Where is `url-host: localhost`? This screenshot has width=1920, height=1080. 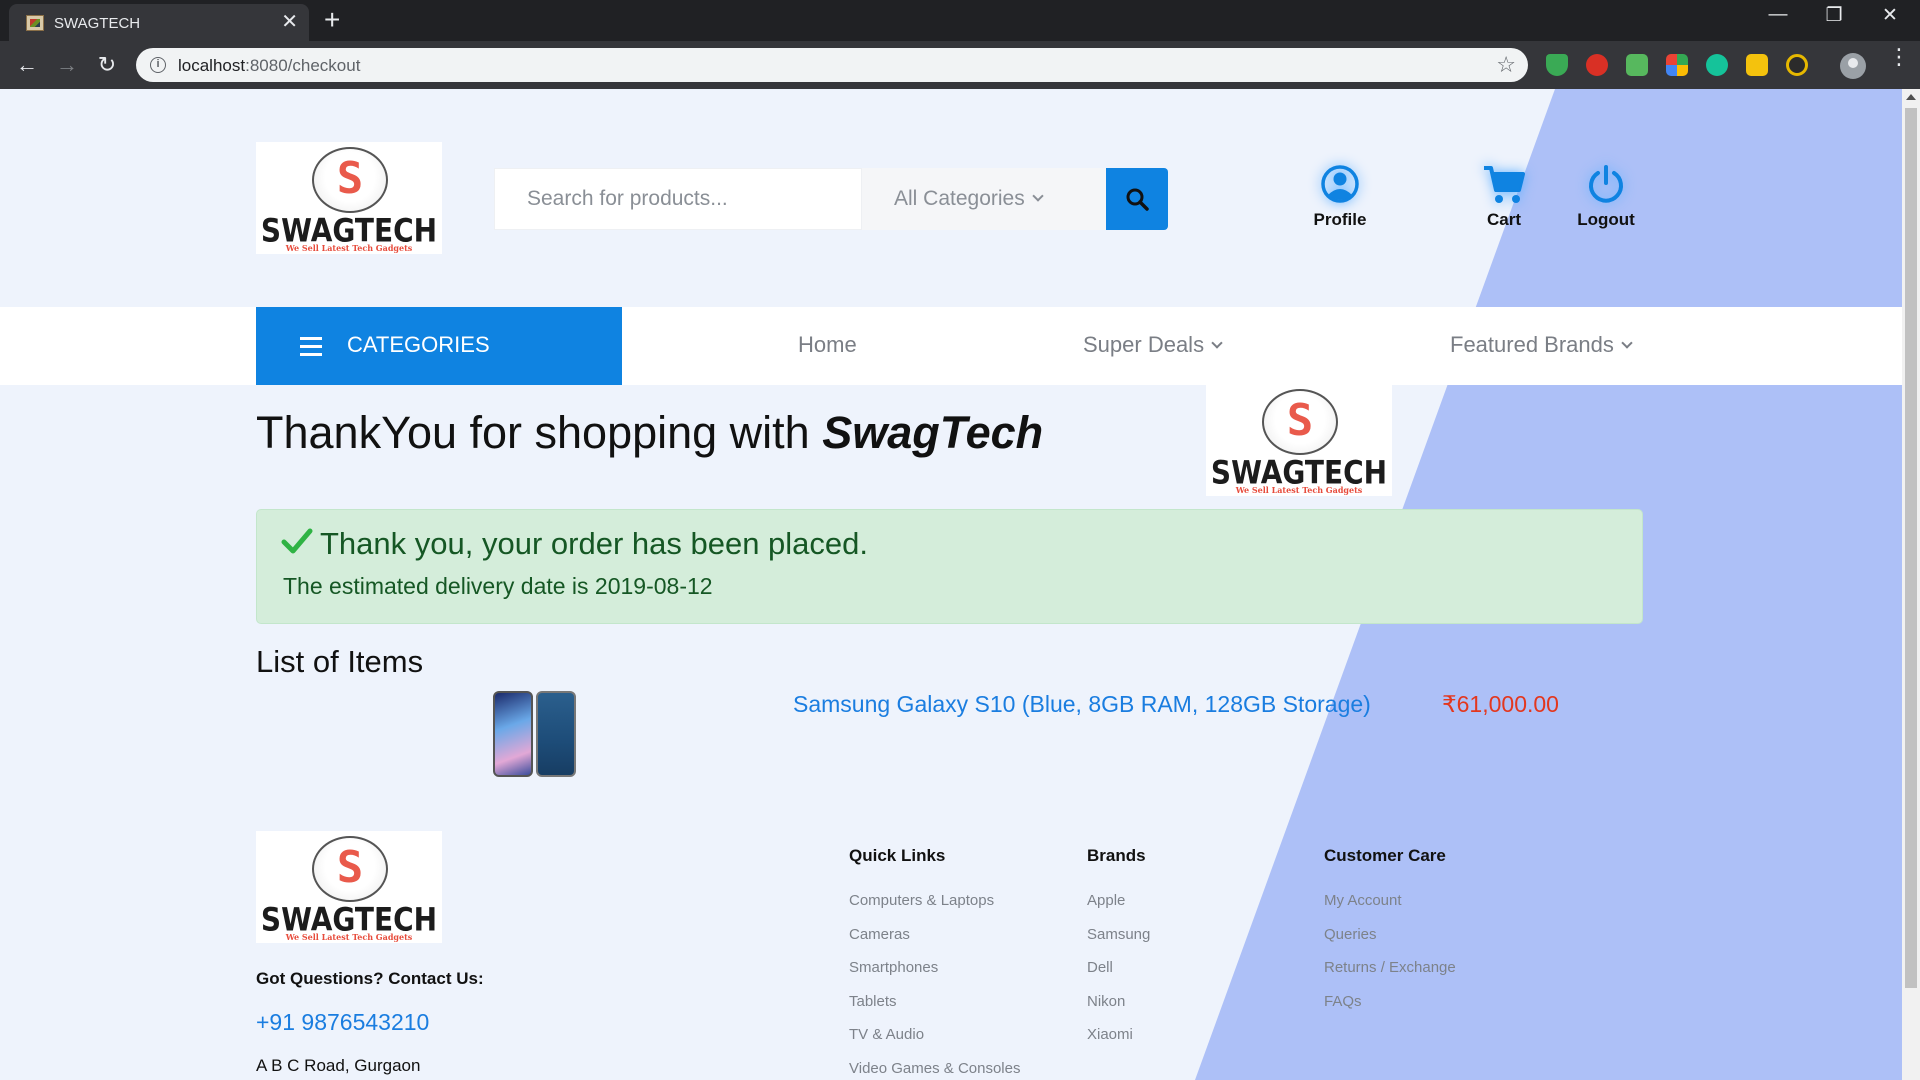
url-host: localhost is located at coordinates (212, 65).